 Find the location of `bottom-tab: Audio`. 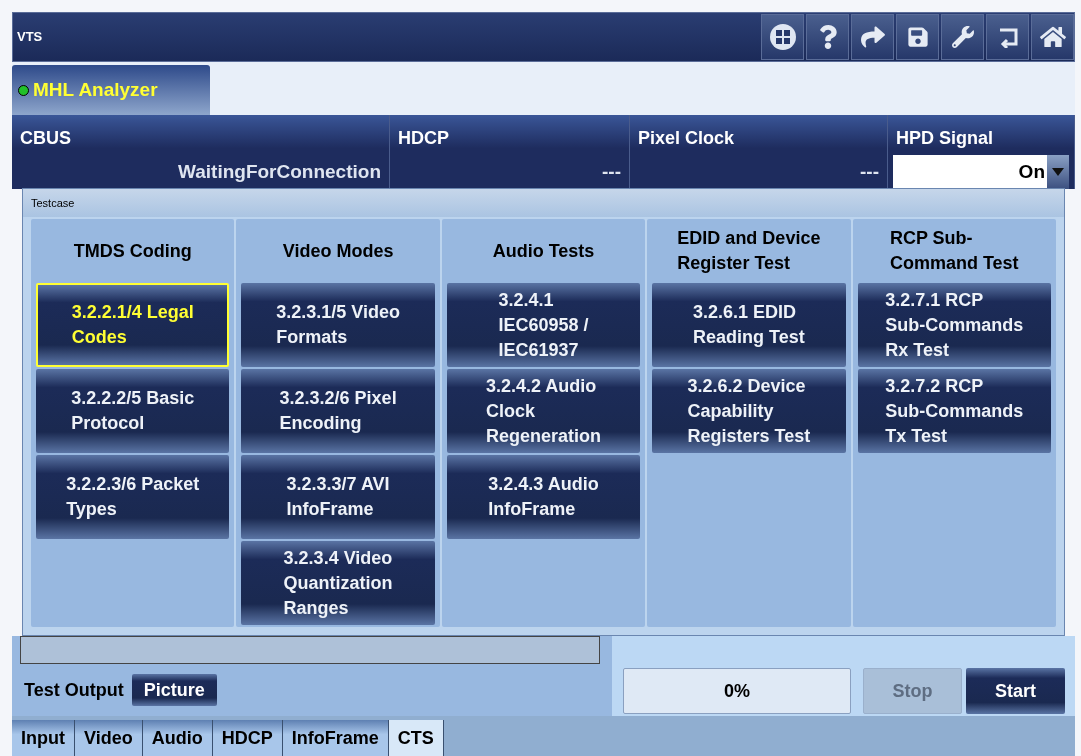

bottom-tab: Audio is located at coordinates (177, 738).